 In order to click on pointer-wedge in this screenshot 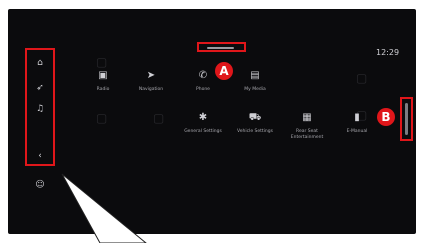, I will do `click(104, 208)`.